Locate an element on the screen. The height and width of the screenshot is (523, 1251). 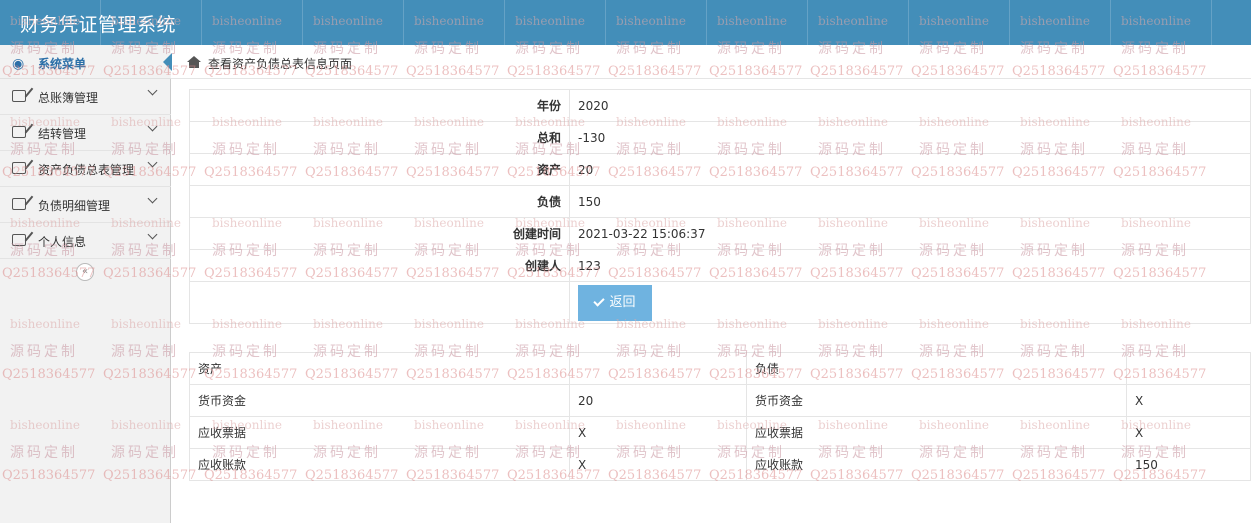
table-row: 应收账款 X 应收账款 150 is located at coordinates (720, 464).